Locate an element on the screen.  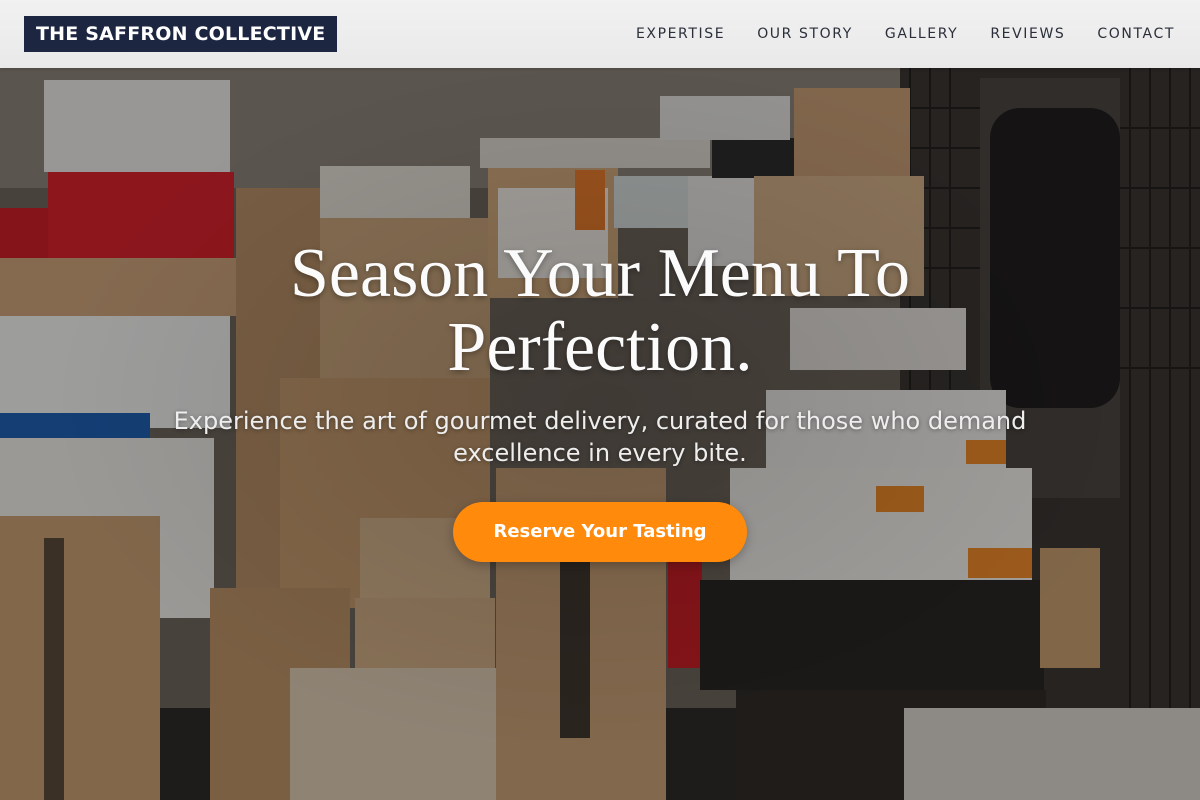
hero-subtitle-line-2: excellence in every bite. is located at coordinates (600, 453).